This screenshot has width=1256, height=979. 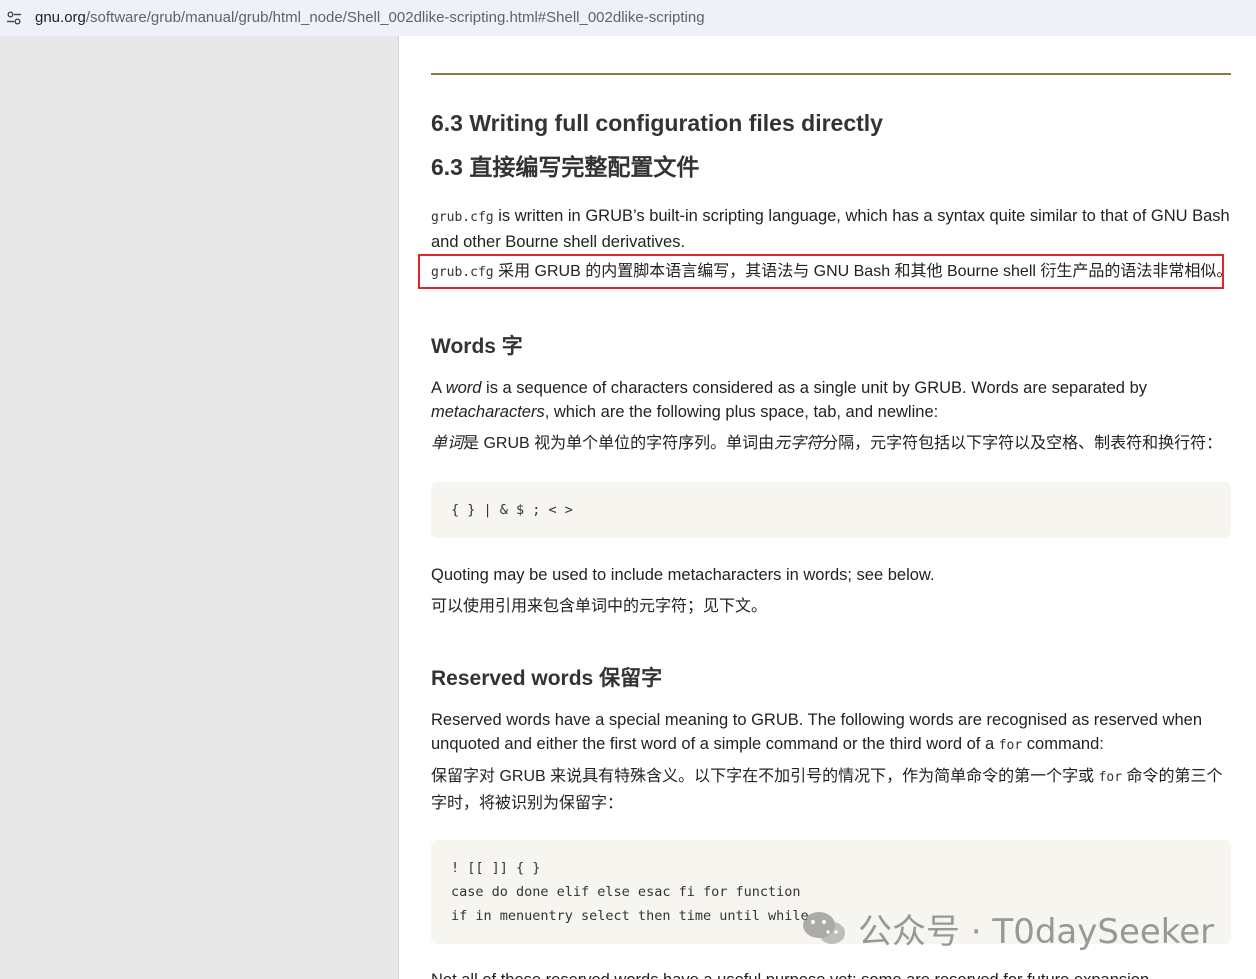 I want to click on code-line: ! [[ ]] { }, so click(x=496, y=868).